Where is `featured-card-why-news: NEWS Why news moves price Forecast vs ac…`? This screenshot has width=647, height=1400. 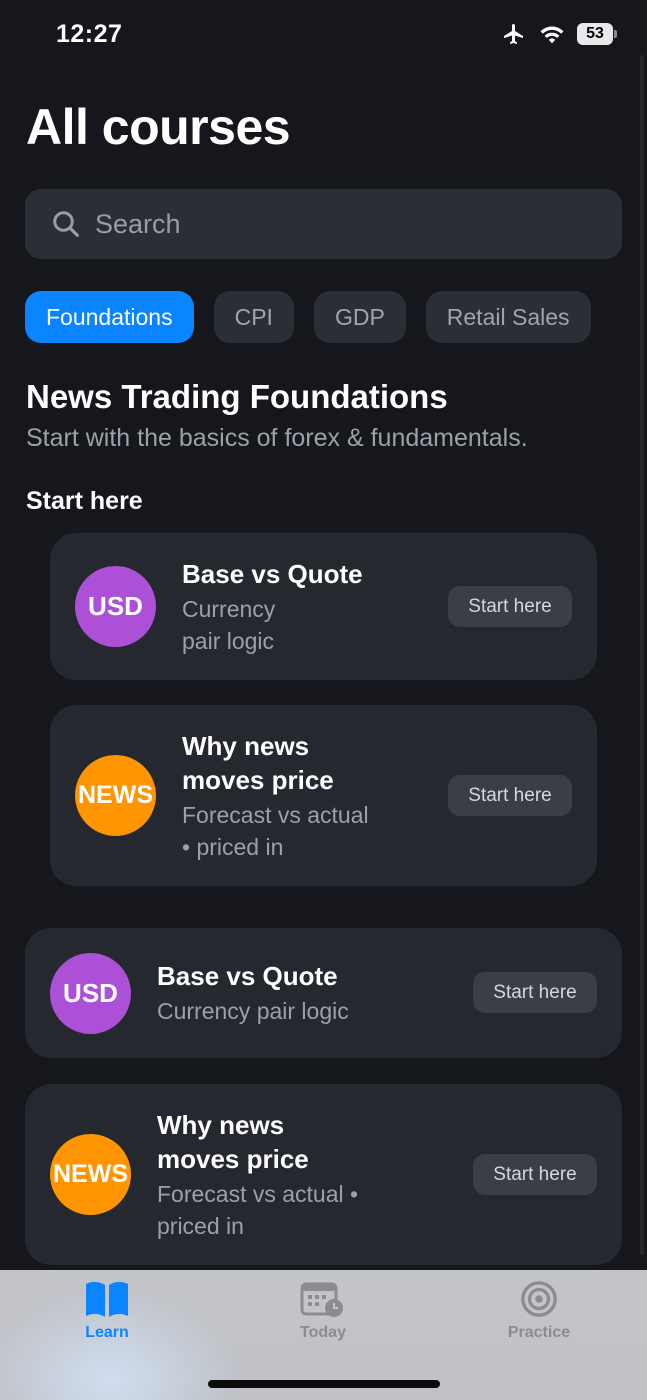 featured-card-why-news: NEWS Why news moves price Forecast vs ac… is located at coordinates (323, 795).